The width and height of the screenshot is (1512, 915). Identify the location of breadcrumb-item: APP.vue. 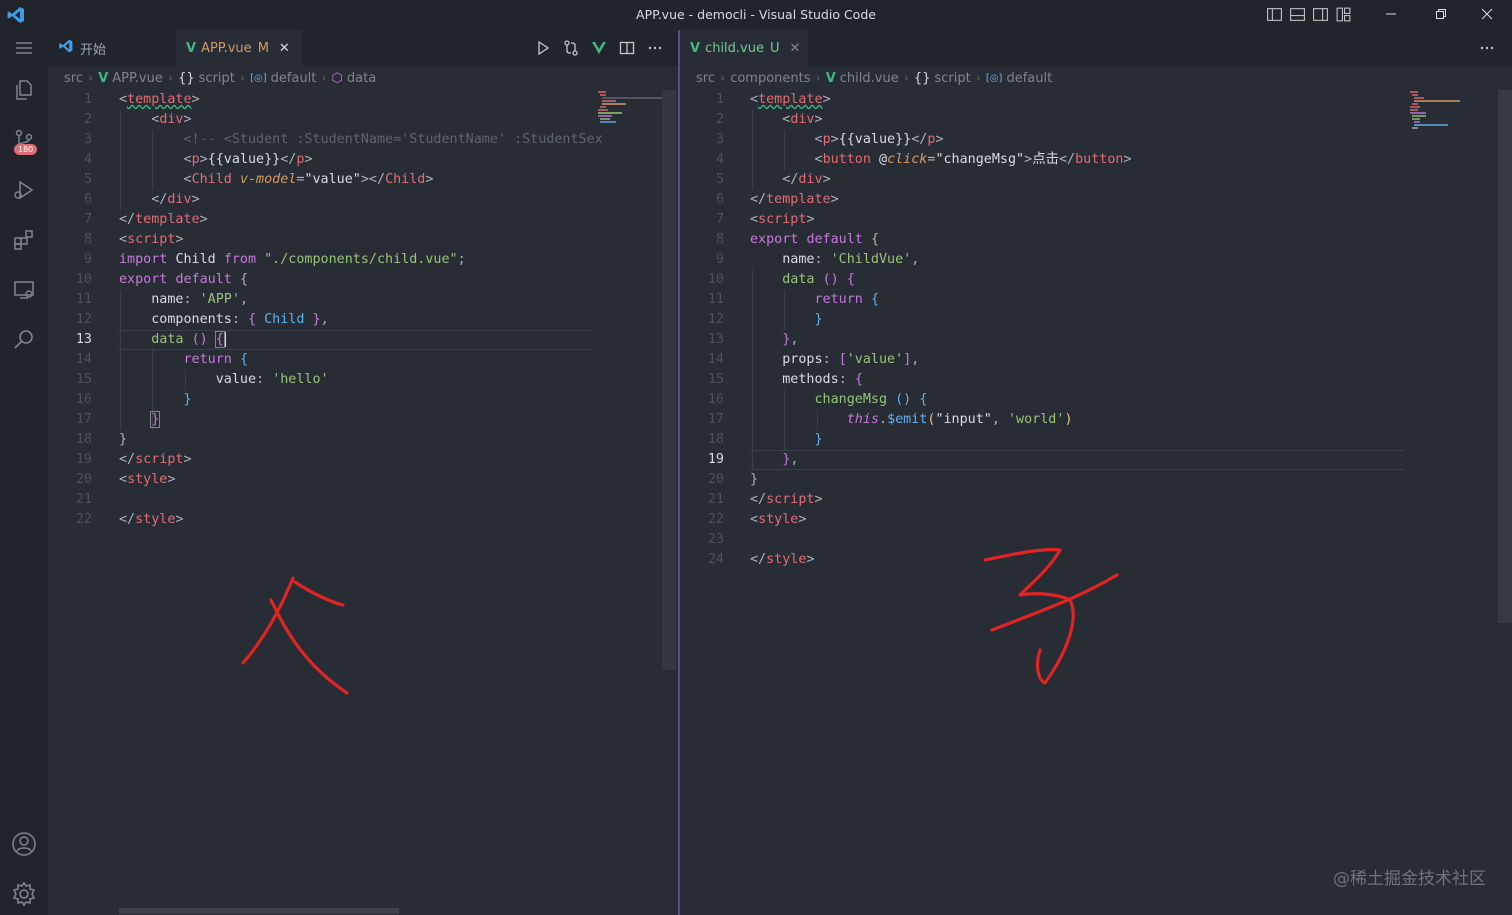
(137, 78).